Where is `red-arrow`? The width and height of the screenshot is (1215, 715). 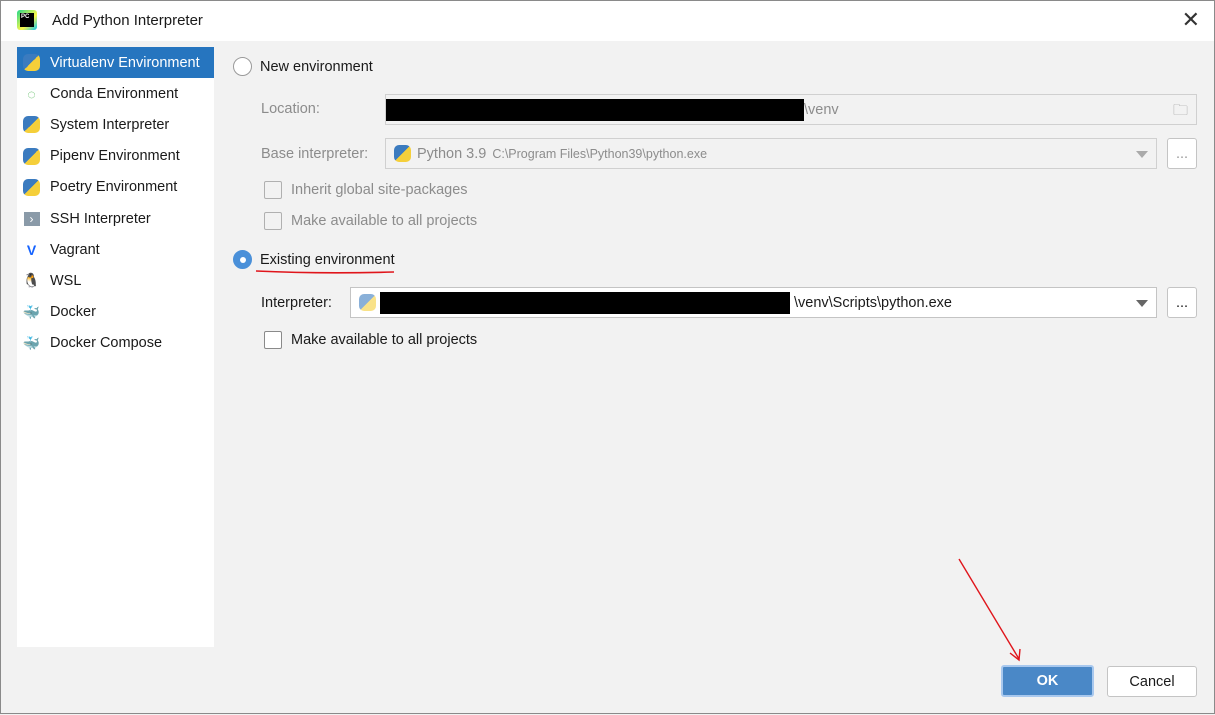
red-arrow is located at coordinates (989, 609).